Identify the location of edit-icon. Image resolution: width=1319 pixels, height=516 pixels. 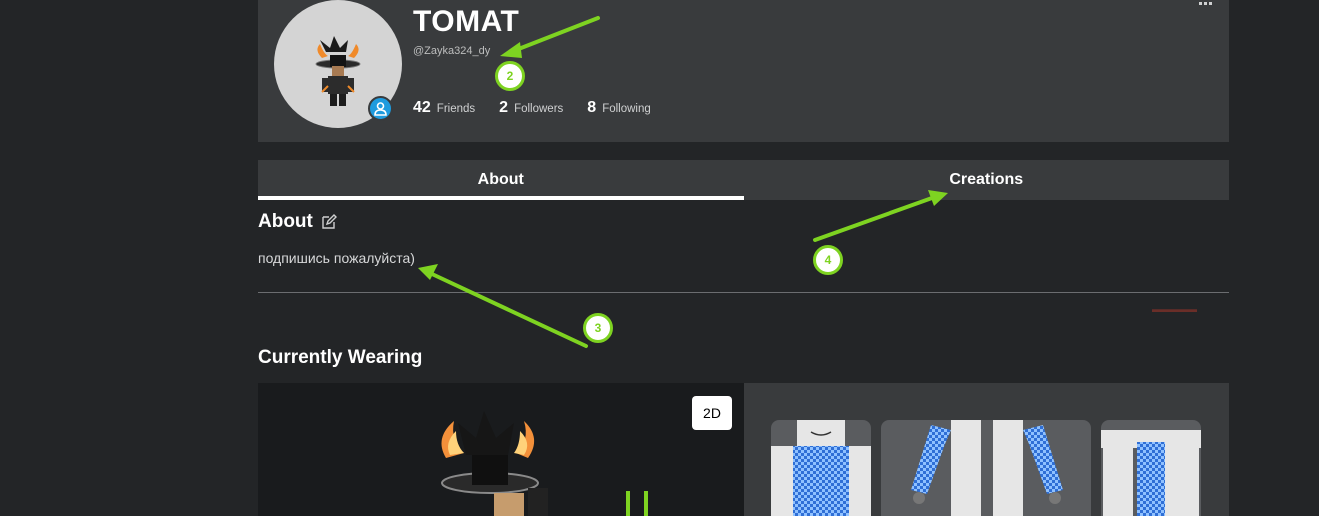
(329, 222).